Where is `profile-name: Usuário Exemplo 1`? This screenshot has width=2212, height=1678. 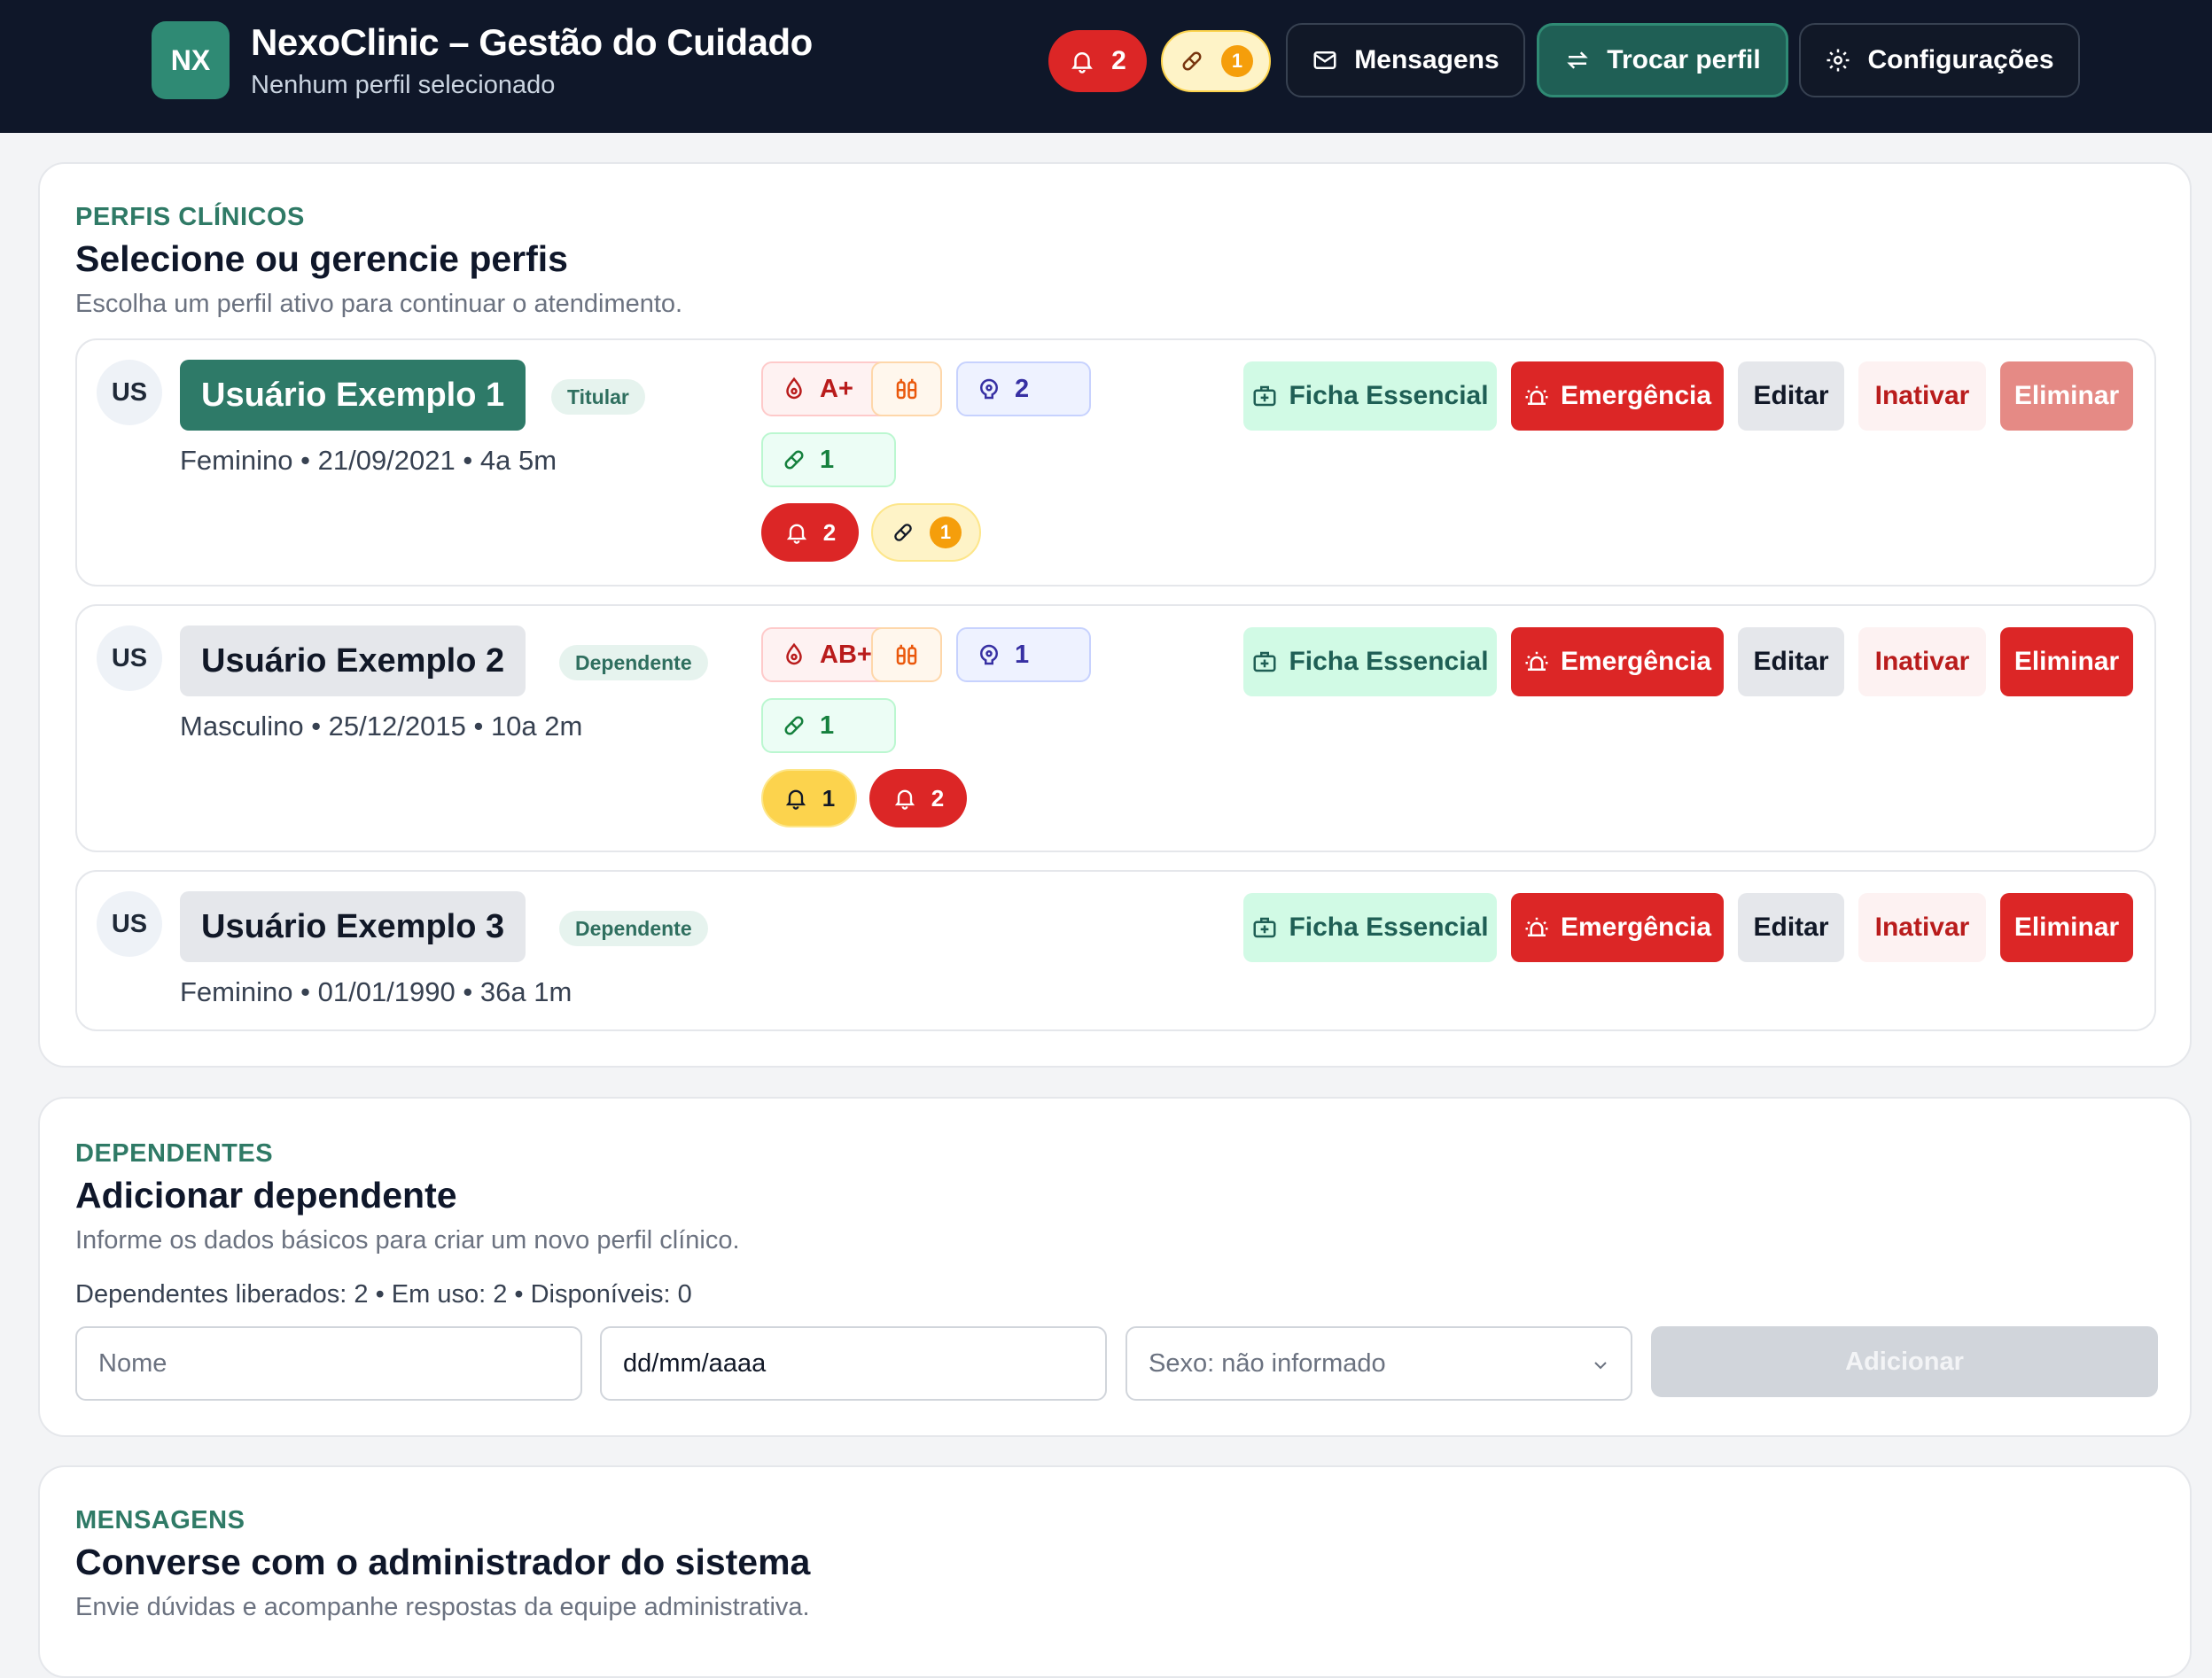 profile-name: Usuário Exemplo 1 is located at coordinates (353, 395).